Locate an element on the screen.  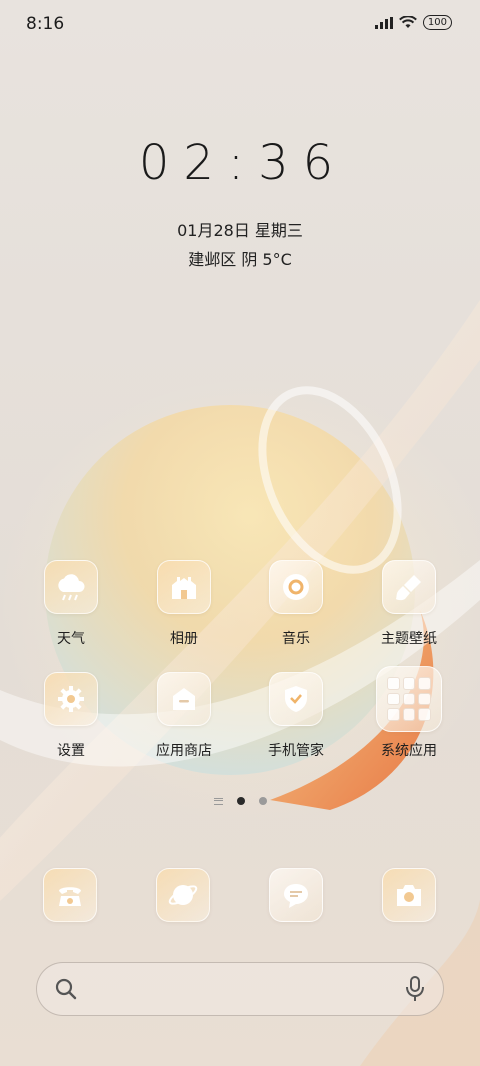
app-settings: 设置 is located at coordinates (71, 716).